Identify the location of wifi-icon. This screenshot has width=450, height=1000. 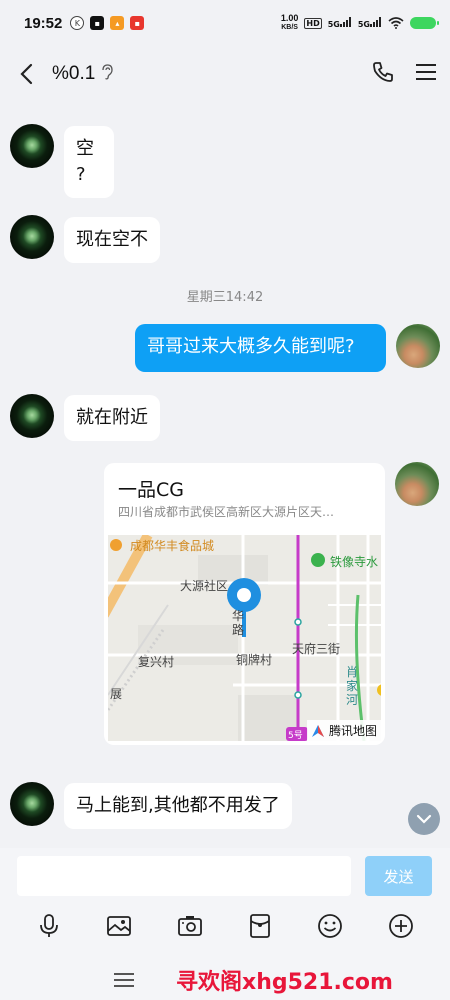
(396, 23).